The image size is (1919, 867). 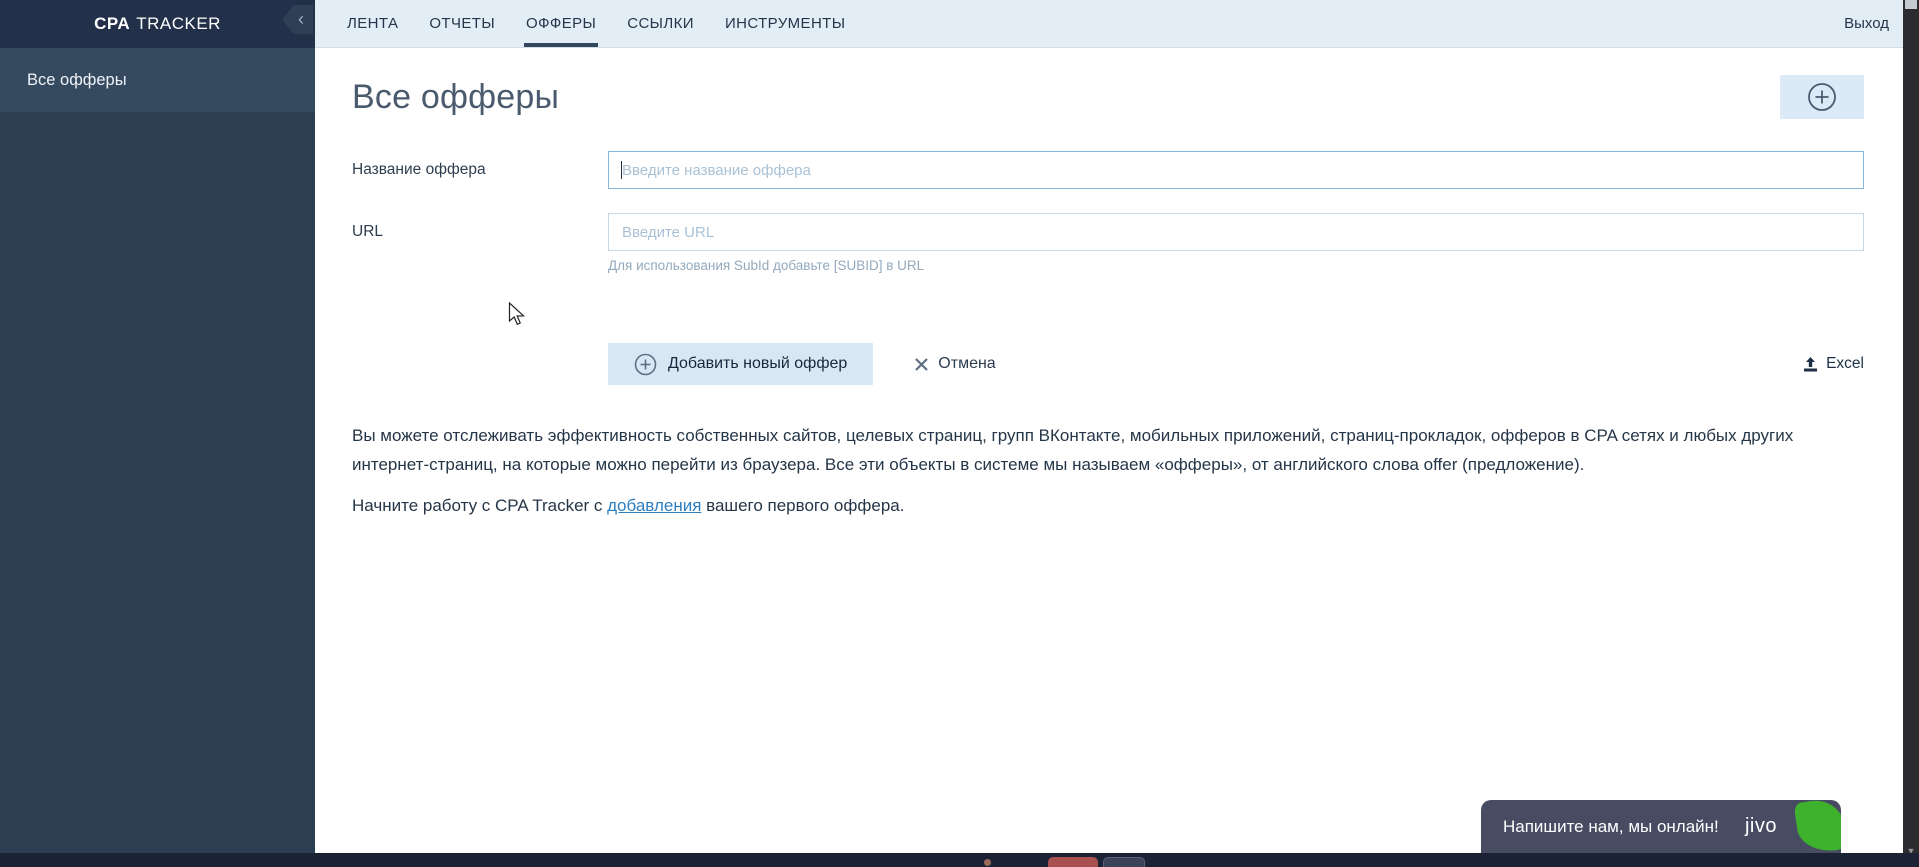 I want to click on form-actions-row: Добавить новый оффер Отмена Excel, so click(x=1108, y=364).